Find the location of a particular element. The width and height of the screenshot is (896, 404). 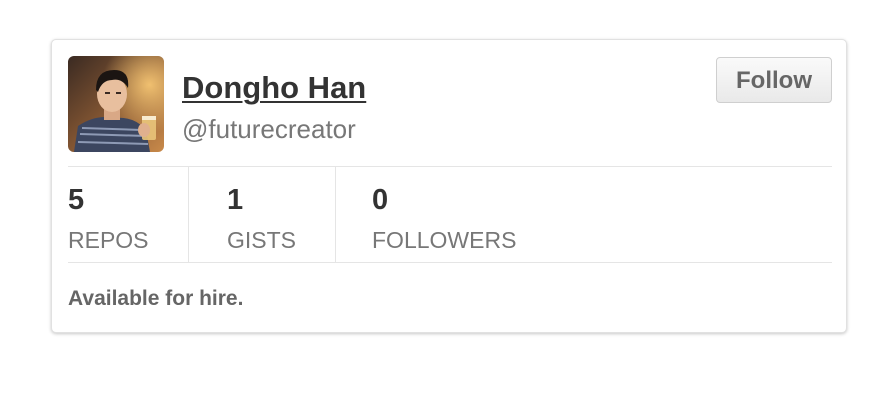

profile-handle: @futurecreator is located at coordinates (269, 129).